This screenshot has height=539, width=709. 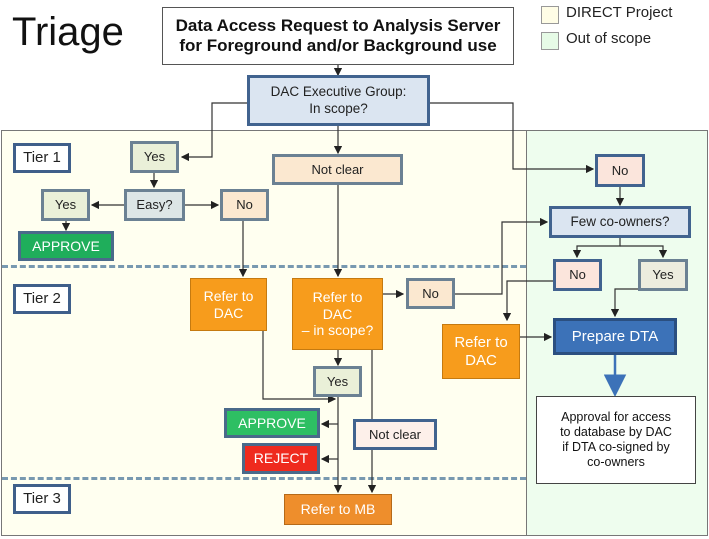 What do you see at coordinates (244, 205) in the screenshot?
I see `easy-no-node: No` at bounding box center [244, 205].